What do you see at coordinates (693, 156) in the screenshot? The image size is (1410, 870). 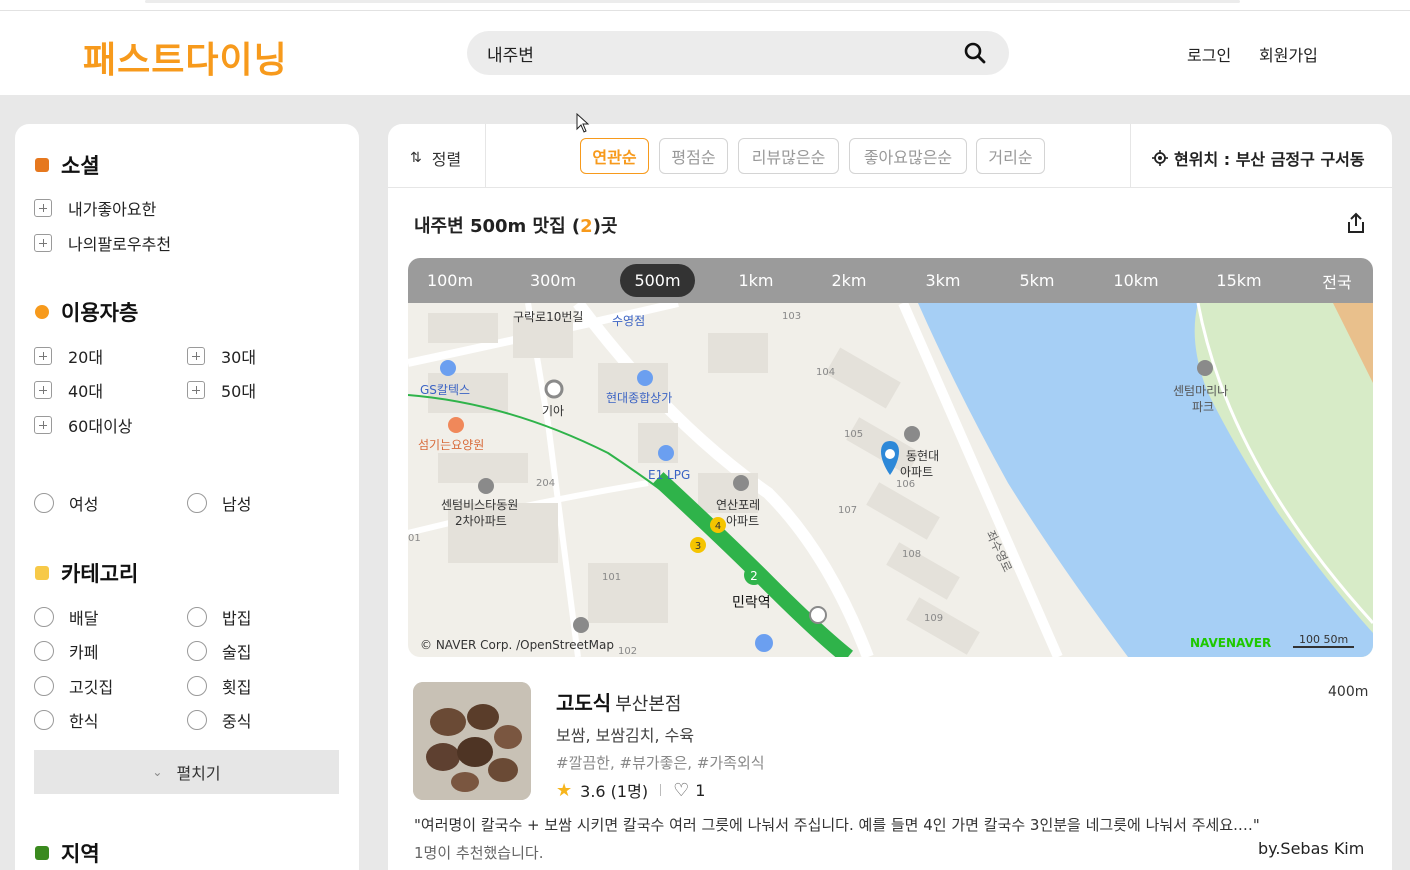 I see `sort-rating: 평점순` at bounding box center [693, 156].